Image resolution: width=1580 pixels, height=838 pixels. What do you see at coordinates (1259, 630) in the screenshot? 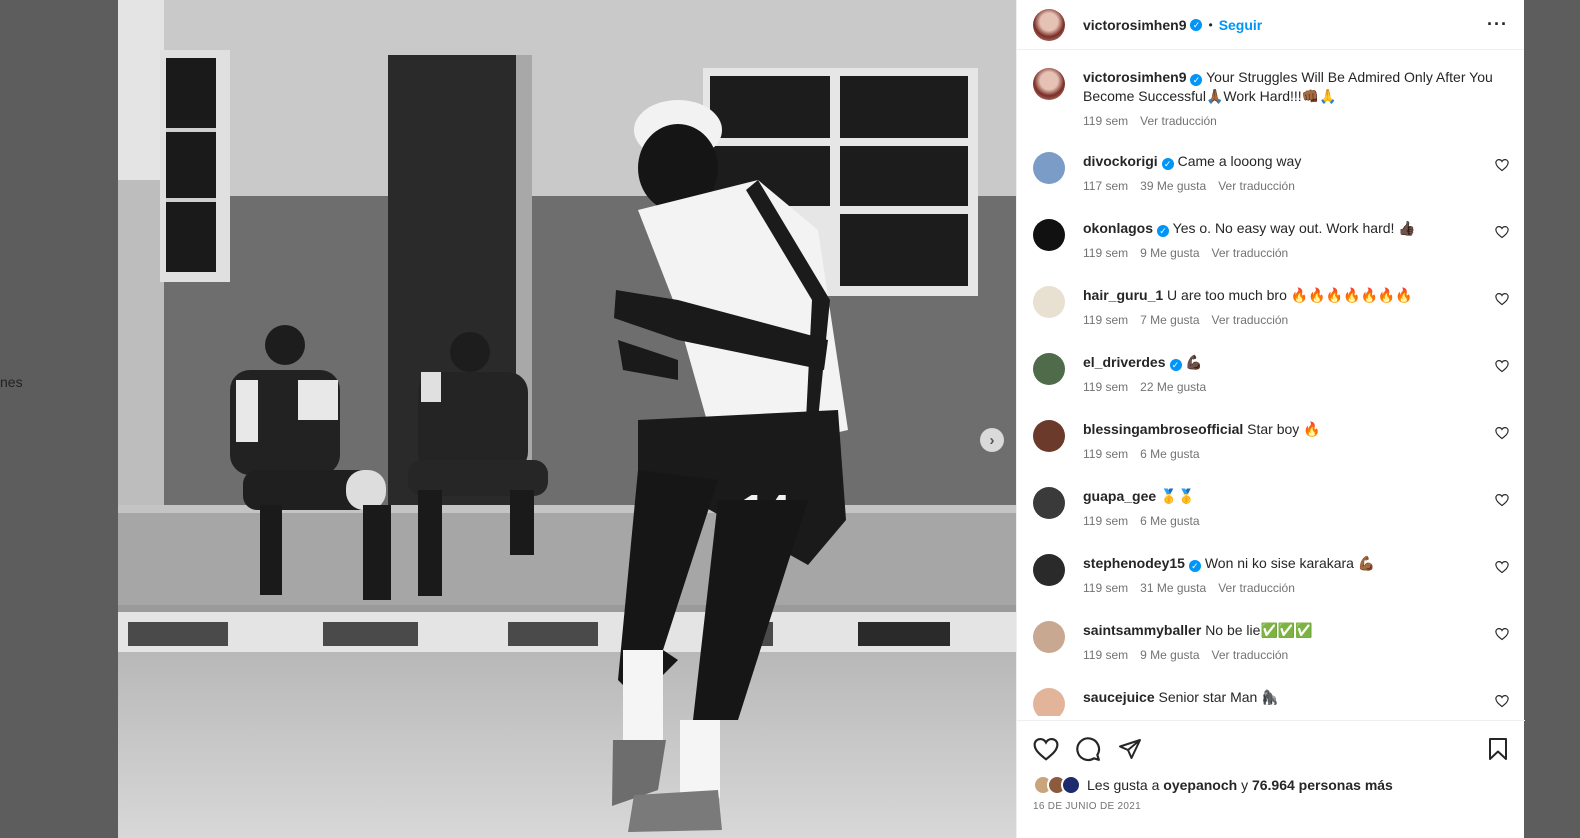
I see `comment-text: No be lie✅✅✅` at bounding box center [1259, 630].